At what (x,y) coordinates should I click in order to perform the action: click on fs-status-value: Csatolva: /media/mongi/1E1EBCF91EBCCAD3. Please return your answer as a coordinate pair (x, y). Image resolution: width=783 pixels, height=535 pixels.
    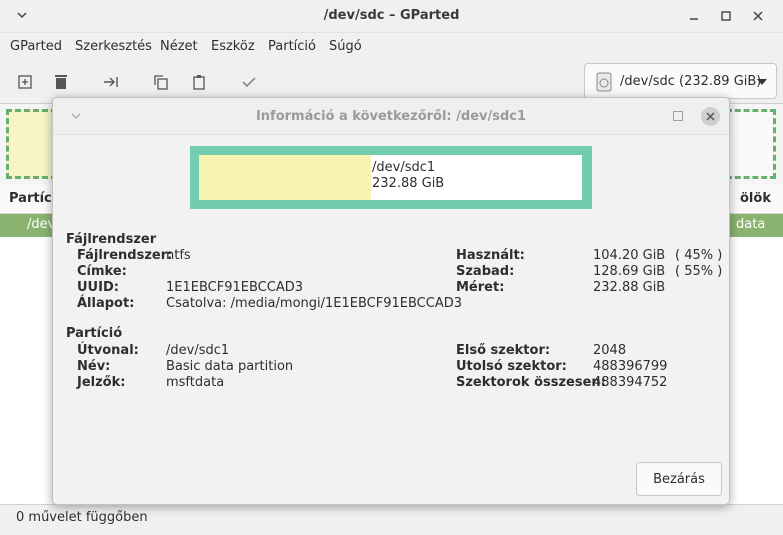
    Looking at the image, I should click on (314, 303).